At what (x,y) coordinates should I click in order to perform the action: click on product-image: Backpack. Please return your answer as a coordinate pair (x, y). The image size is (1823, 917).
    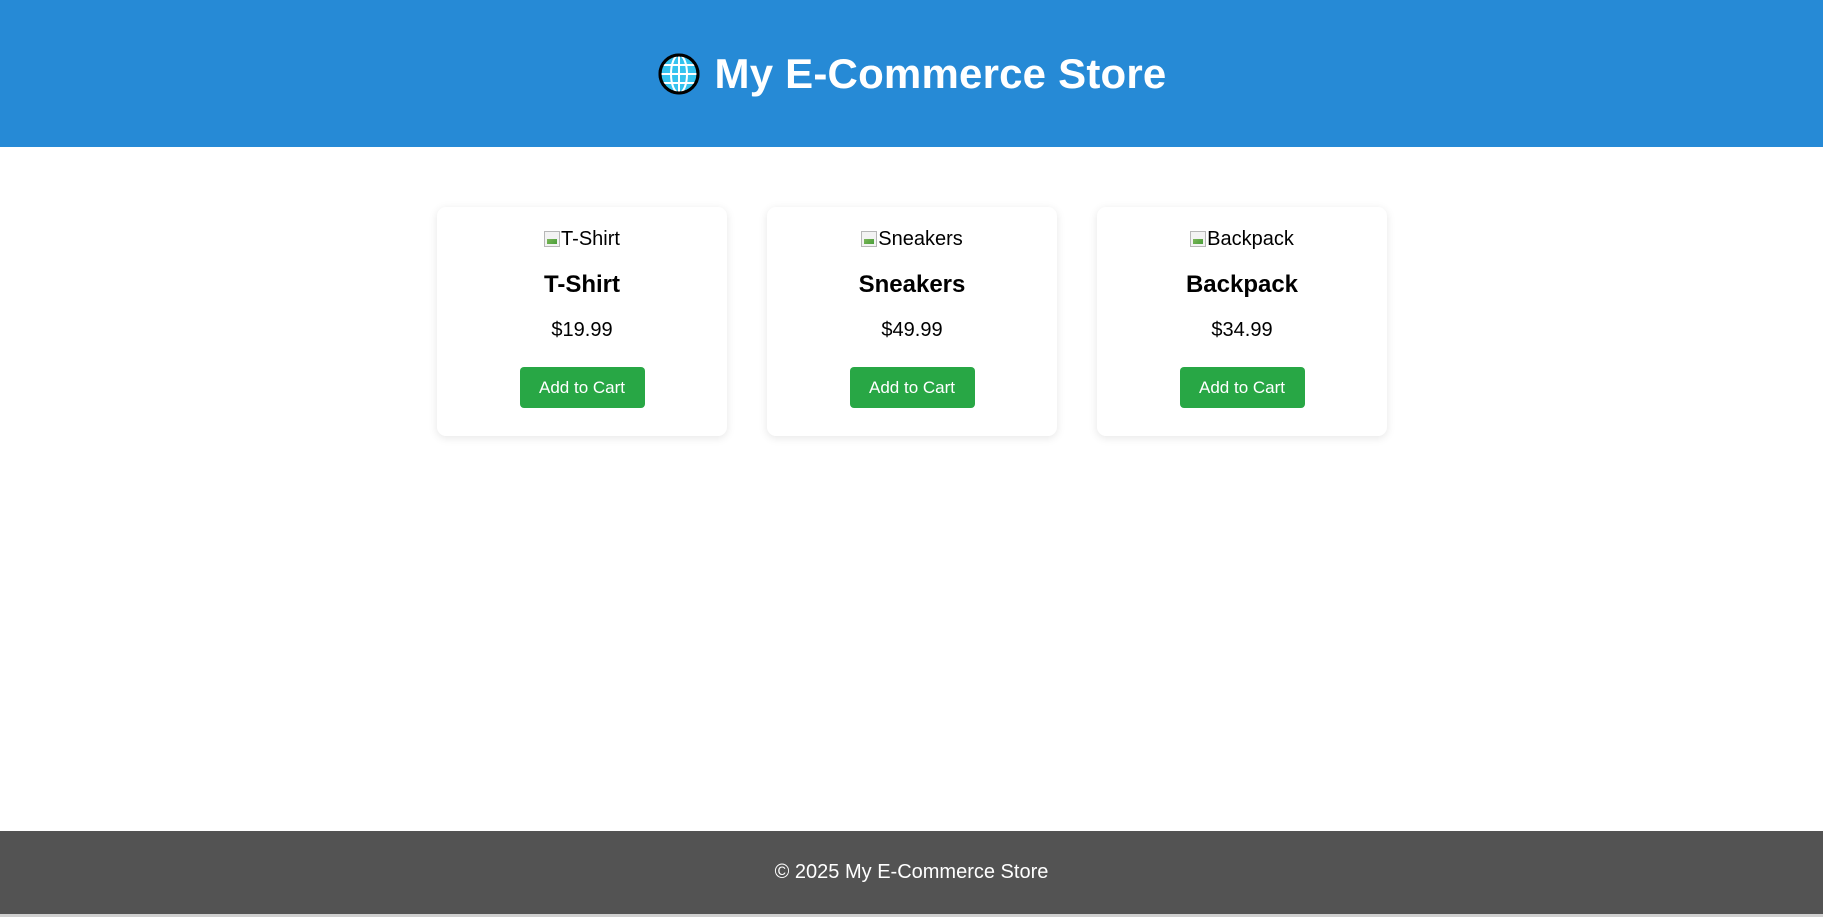
    Looking at the image, I should click on (1242, 239).